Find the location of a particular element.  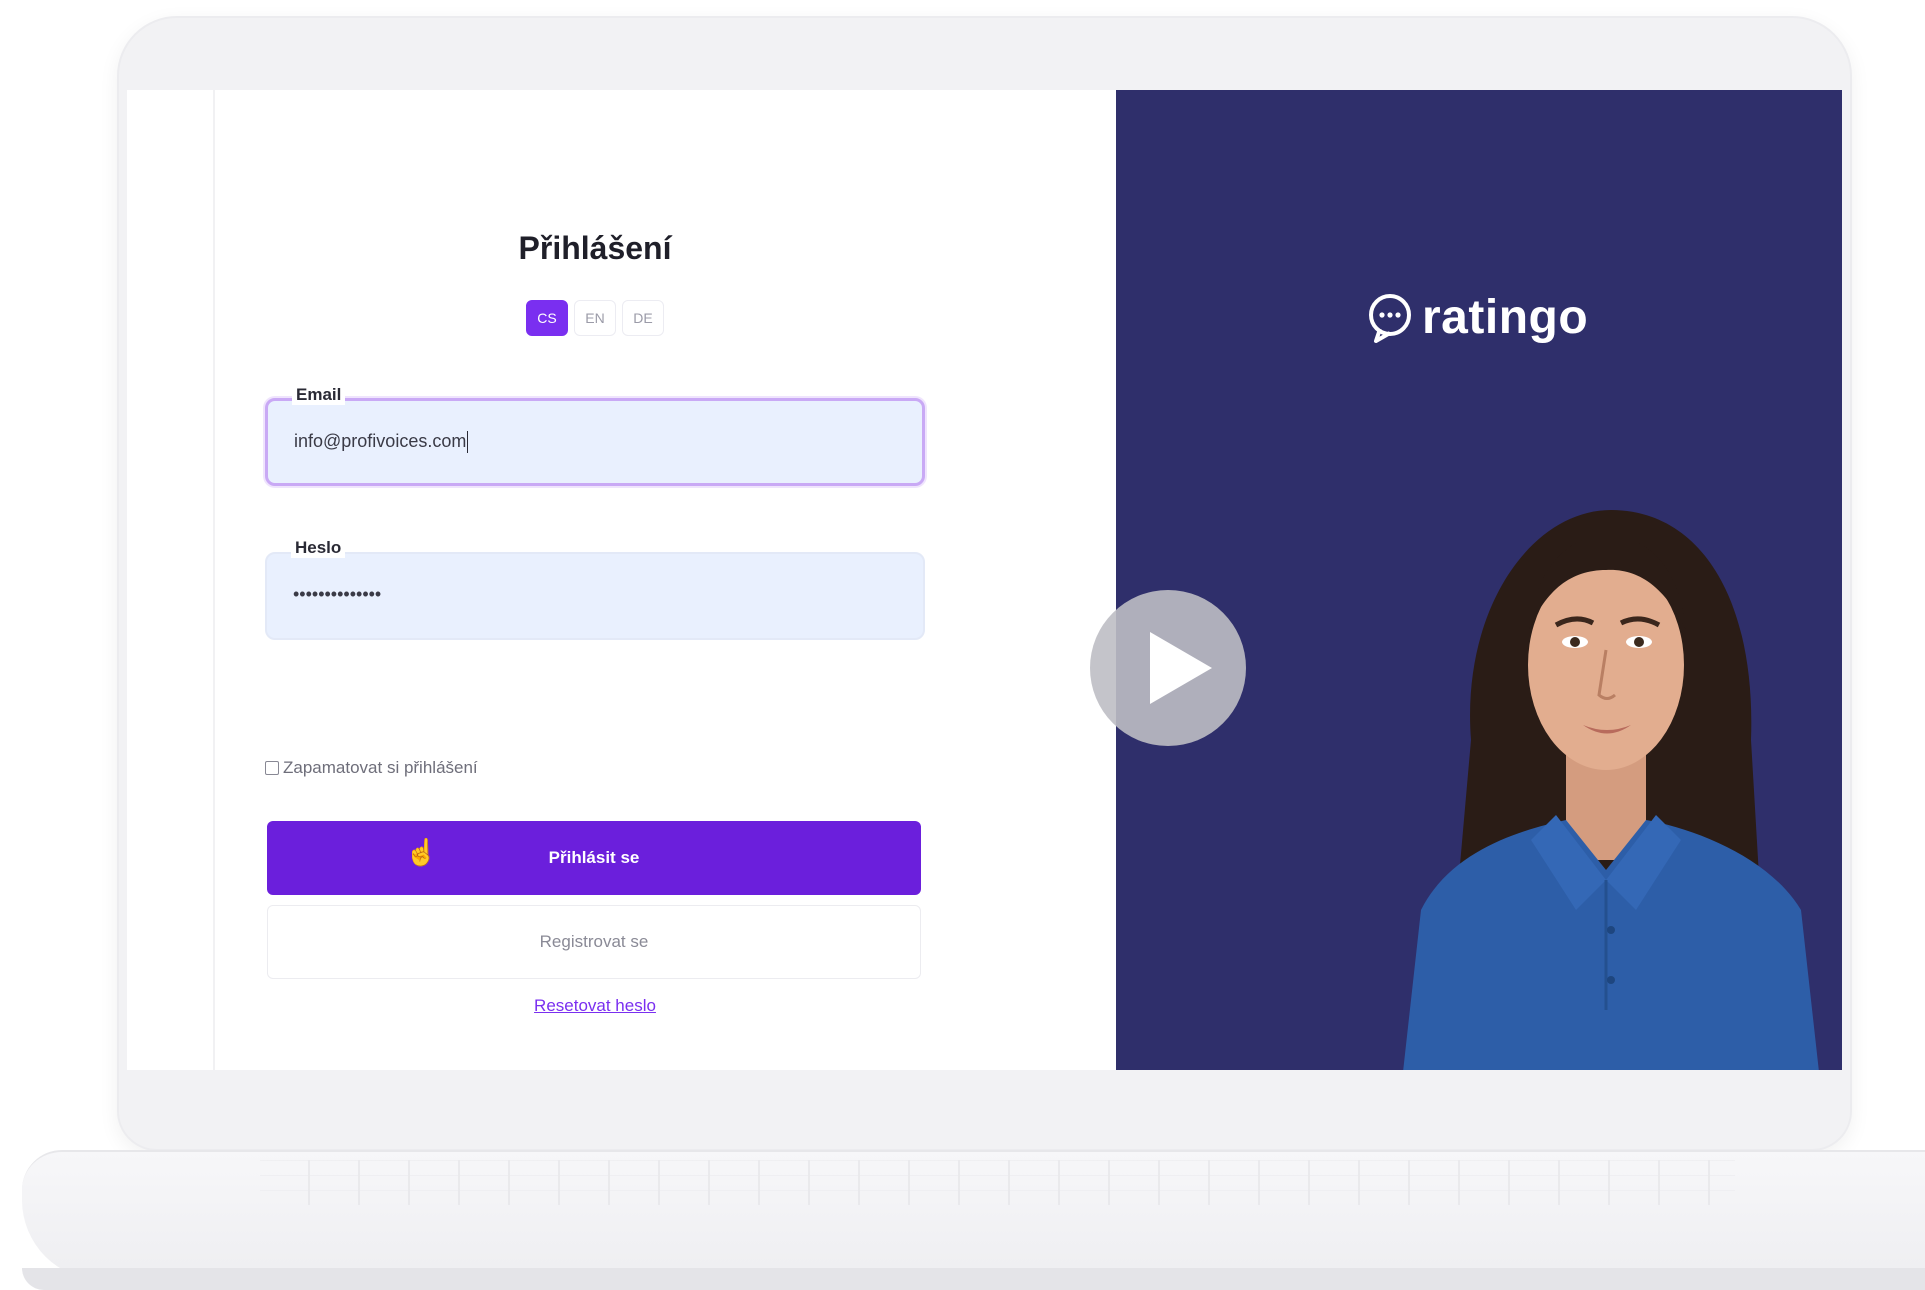

laptop-base-edge is located at coordinates (973, 1279).